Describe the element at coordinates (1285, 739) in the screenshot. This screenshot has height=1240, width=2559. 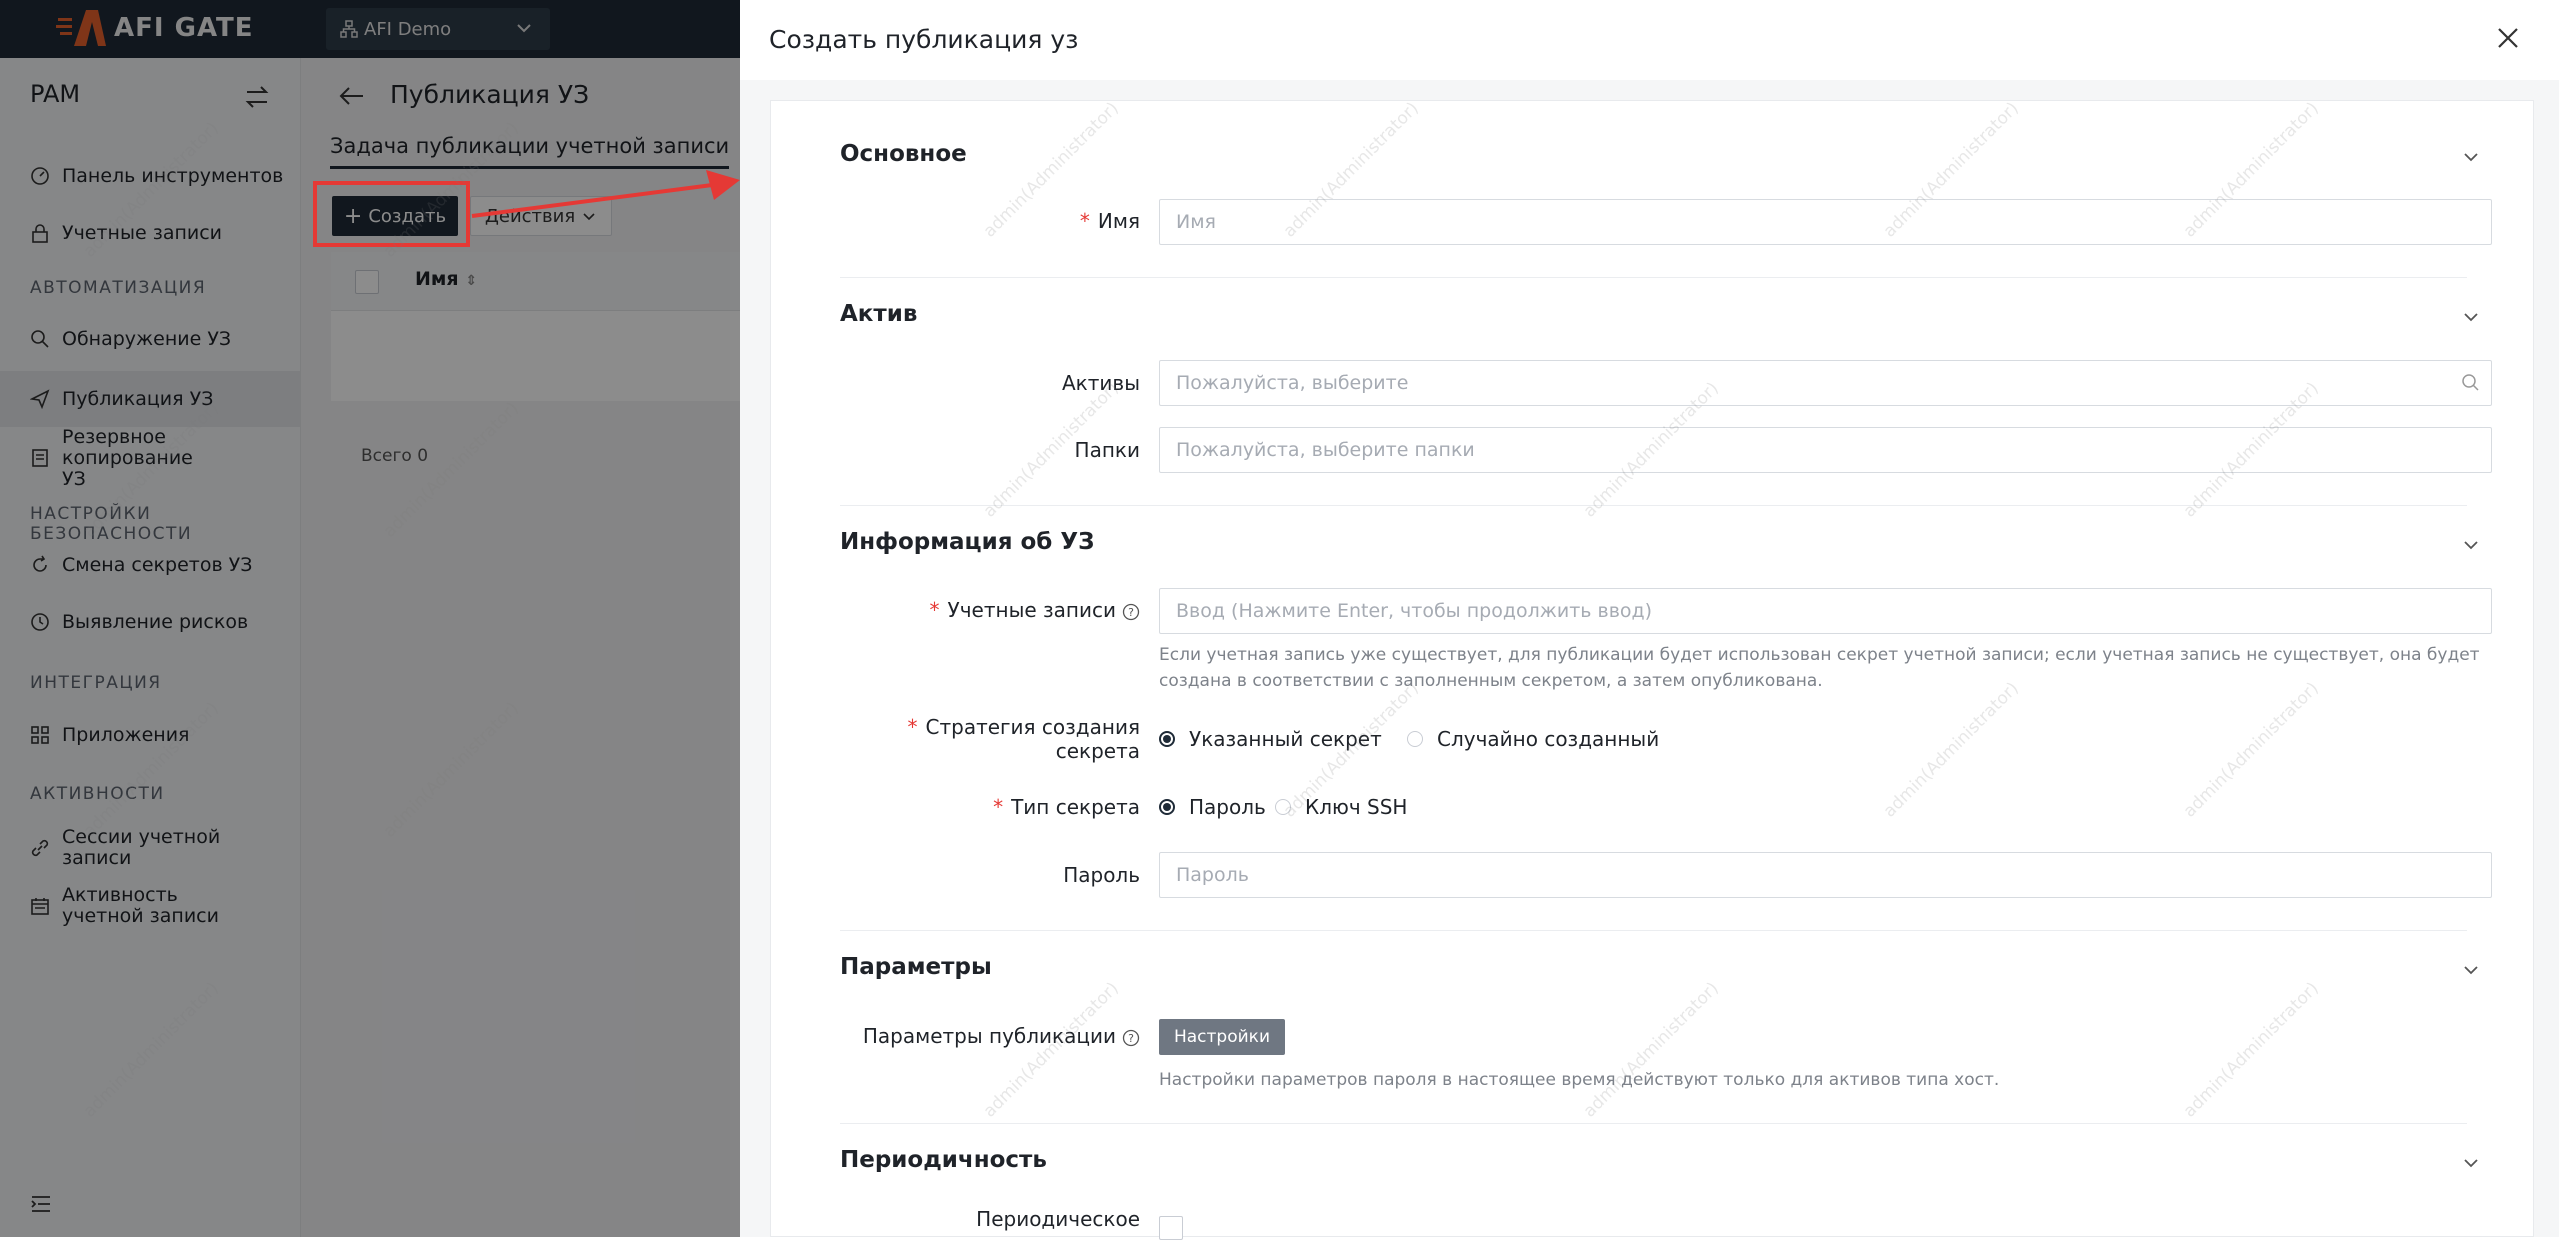
I see `radio-label: Указанный секрет` at that location.